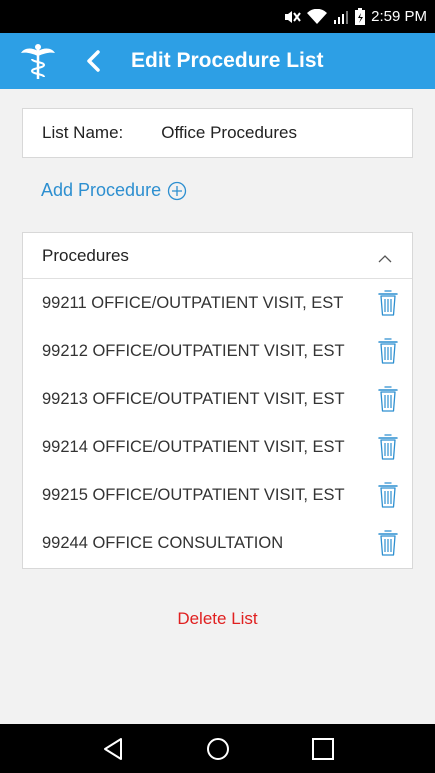  I want to click on procedure-row: 99211 OFFICE/OUTPATIENT VISIT, EST, so click(217, 303).